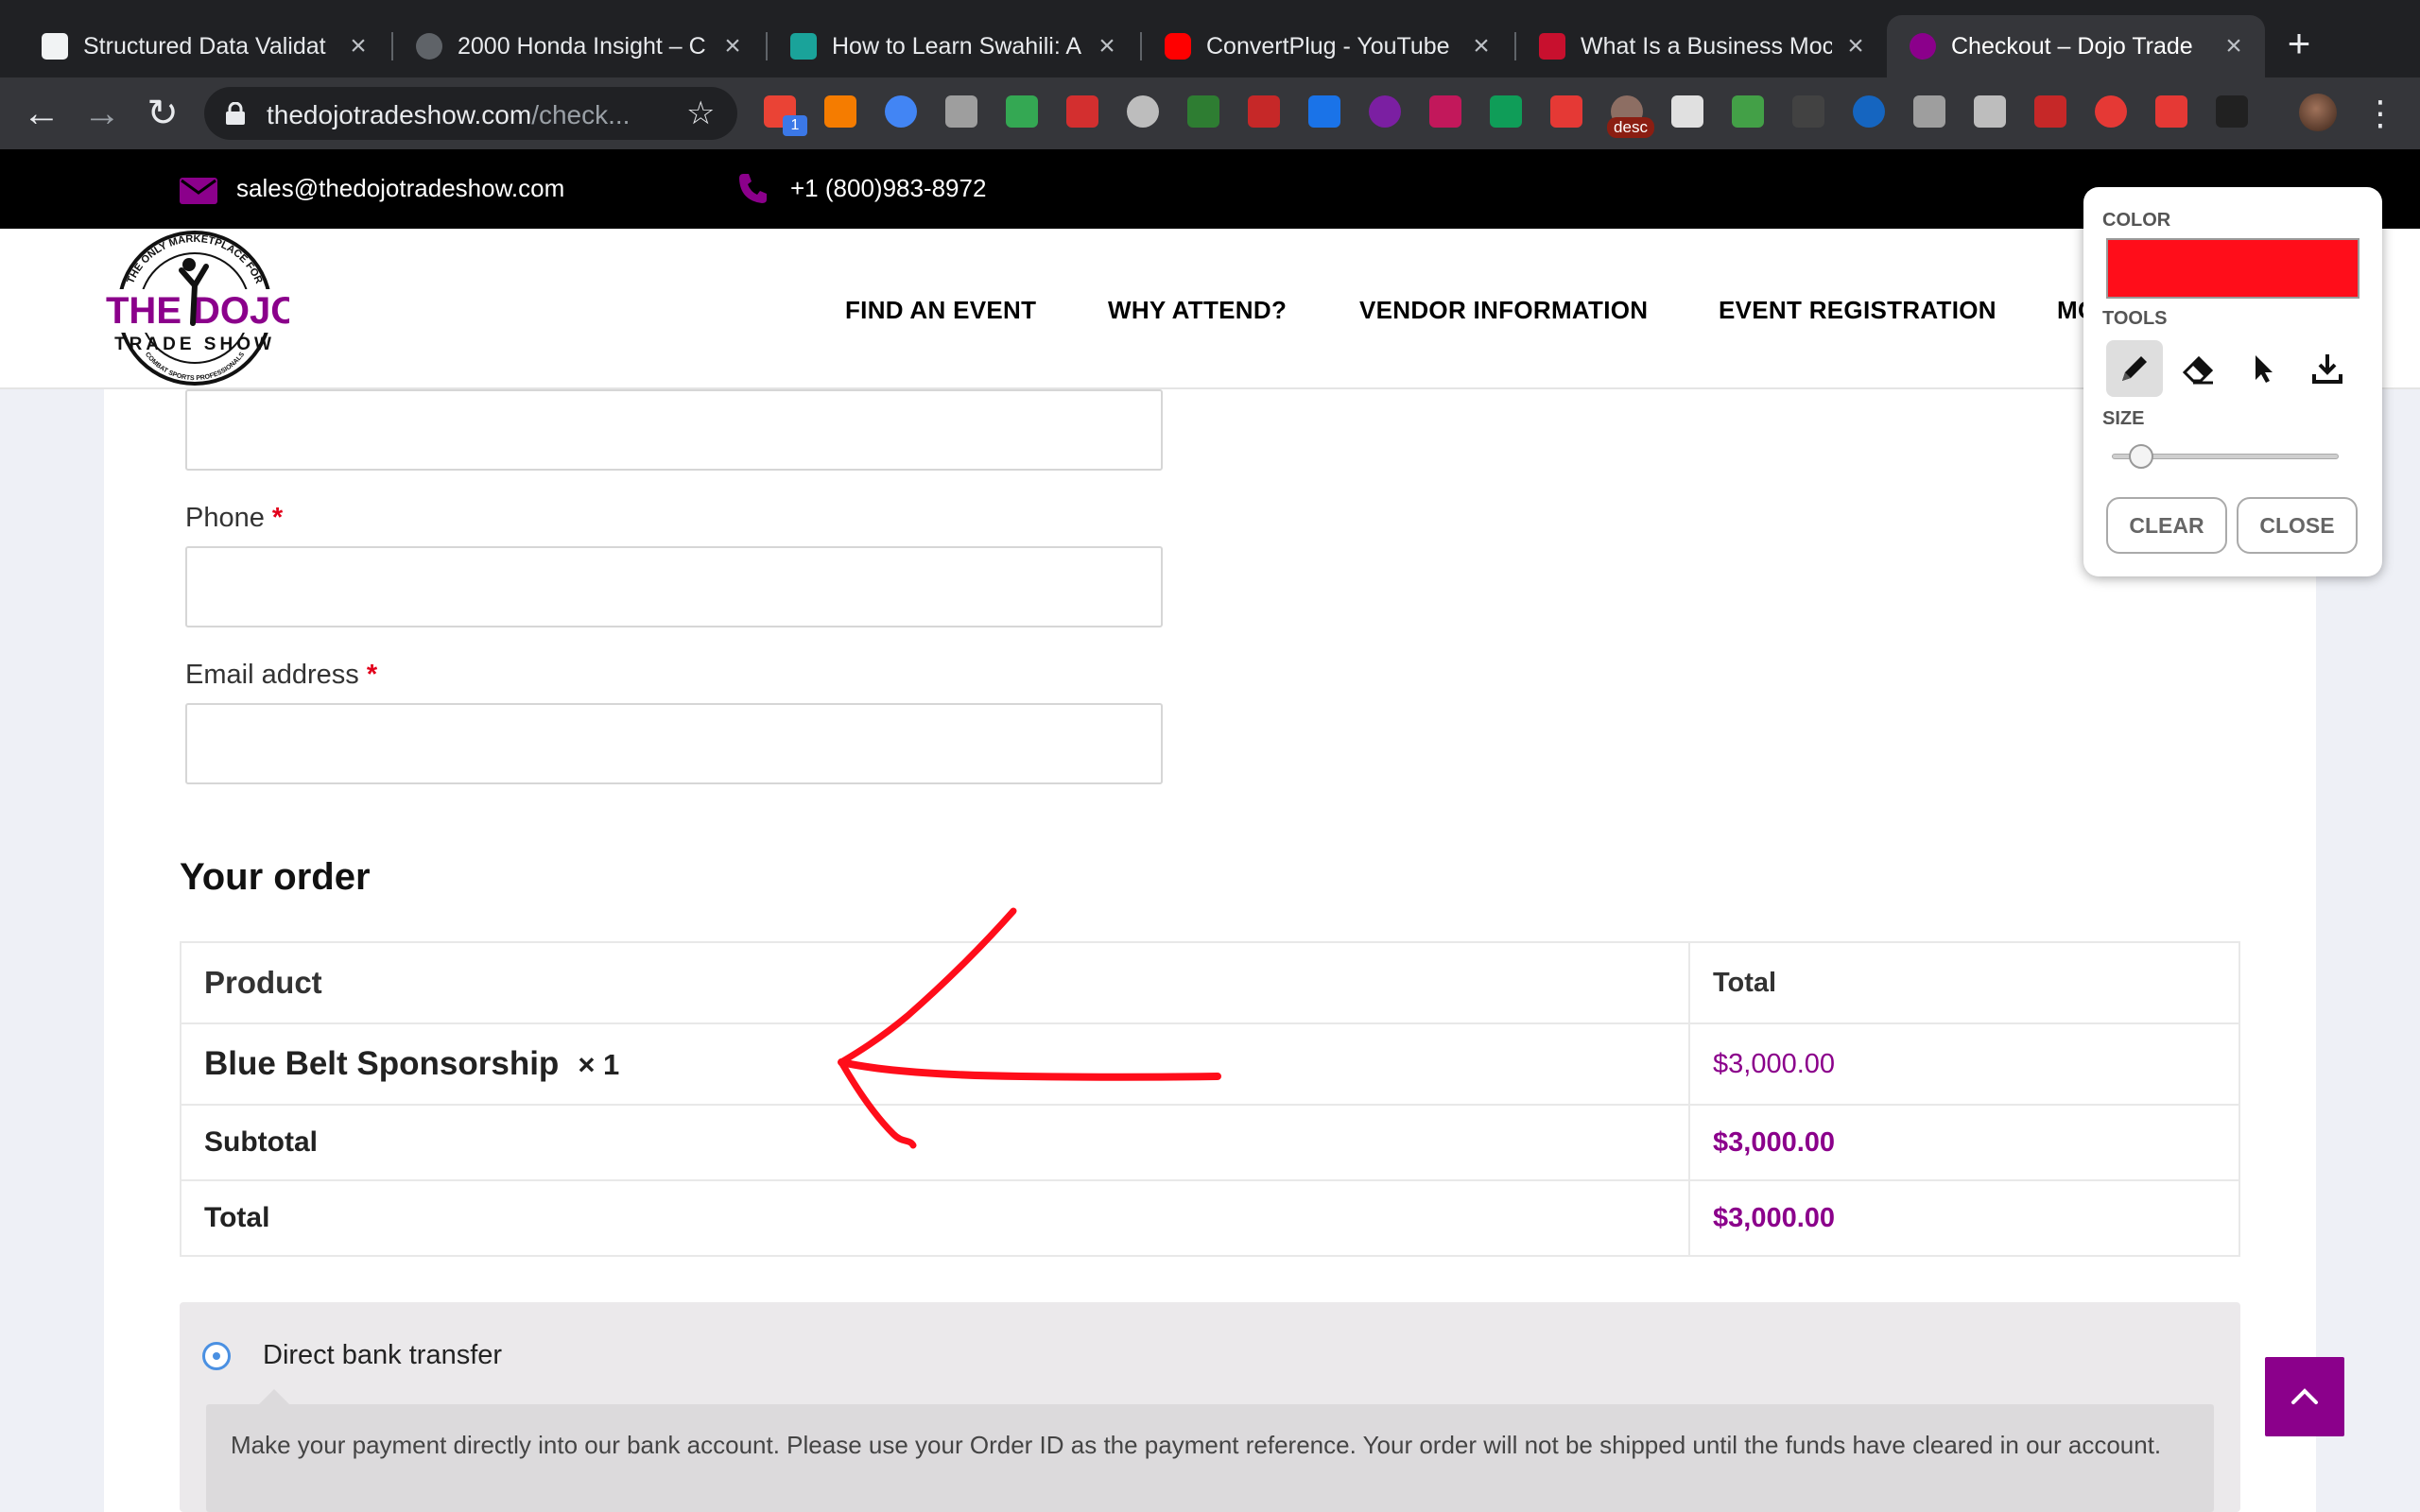 Image resolution: width=2420 pixels, height=1512 pixels. I want to click on pointer-tool-button, so click(2263, 368).